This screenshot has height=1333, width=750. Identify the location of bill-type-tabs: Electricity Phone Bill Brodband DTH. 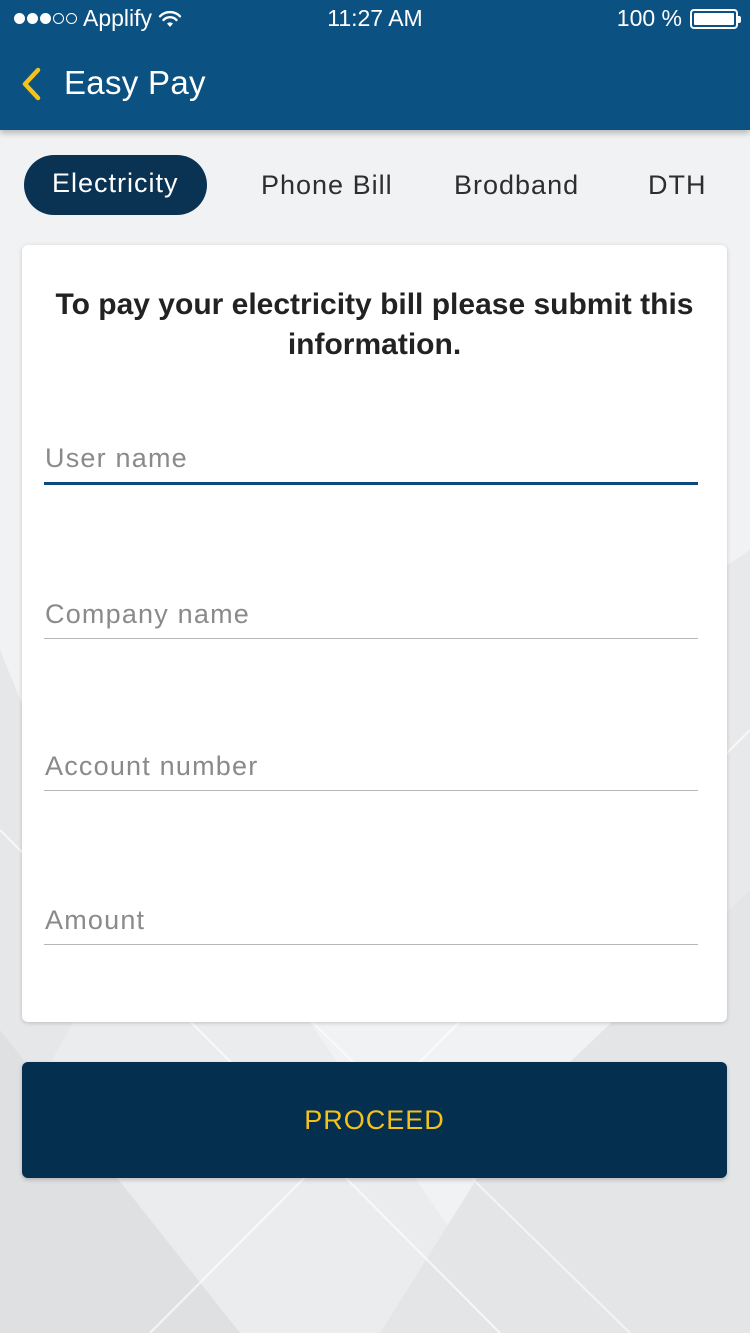
(375, 185).